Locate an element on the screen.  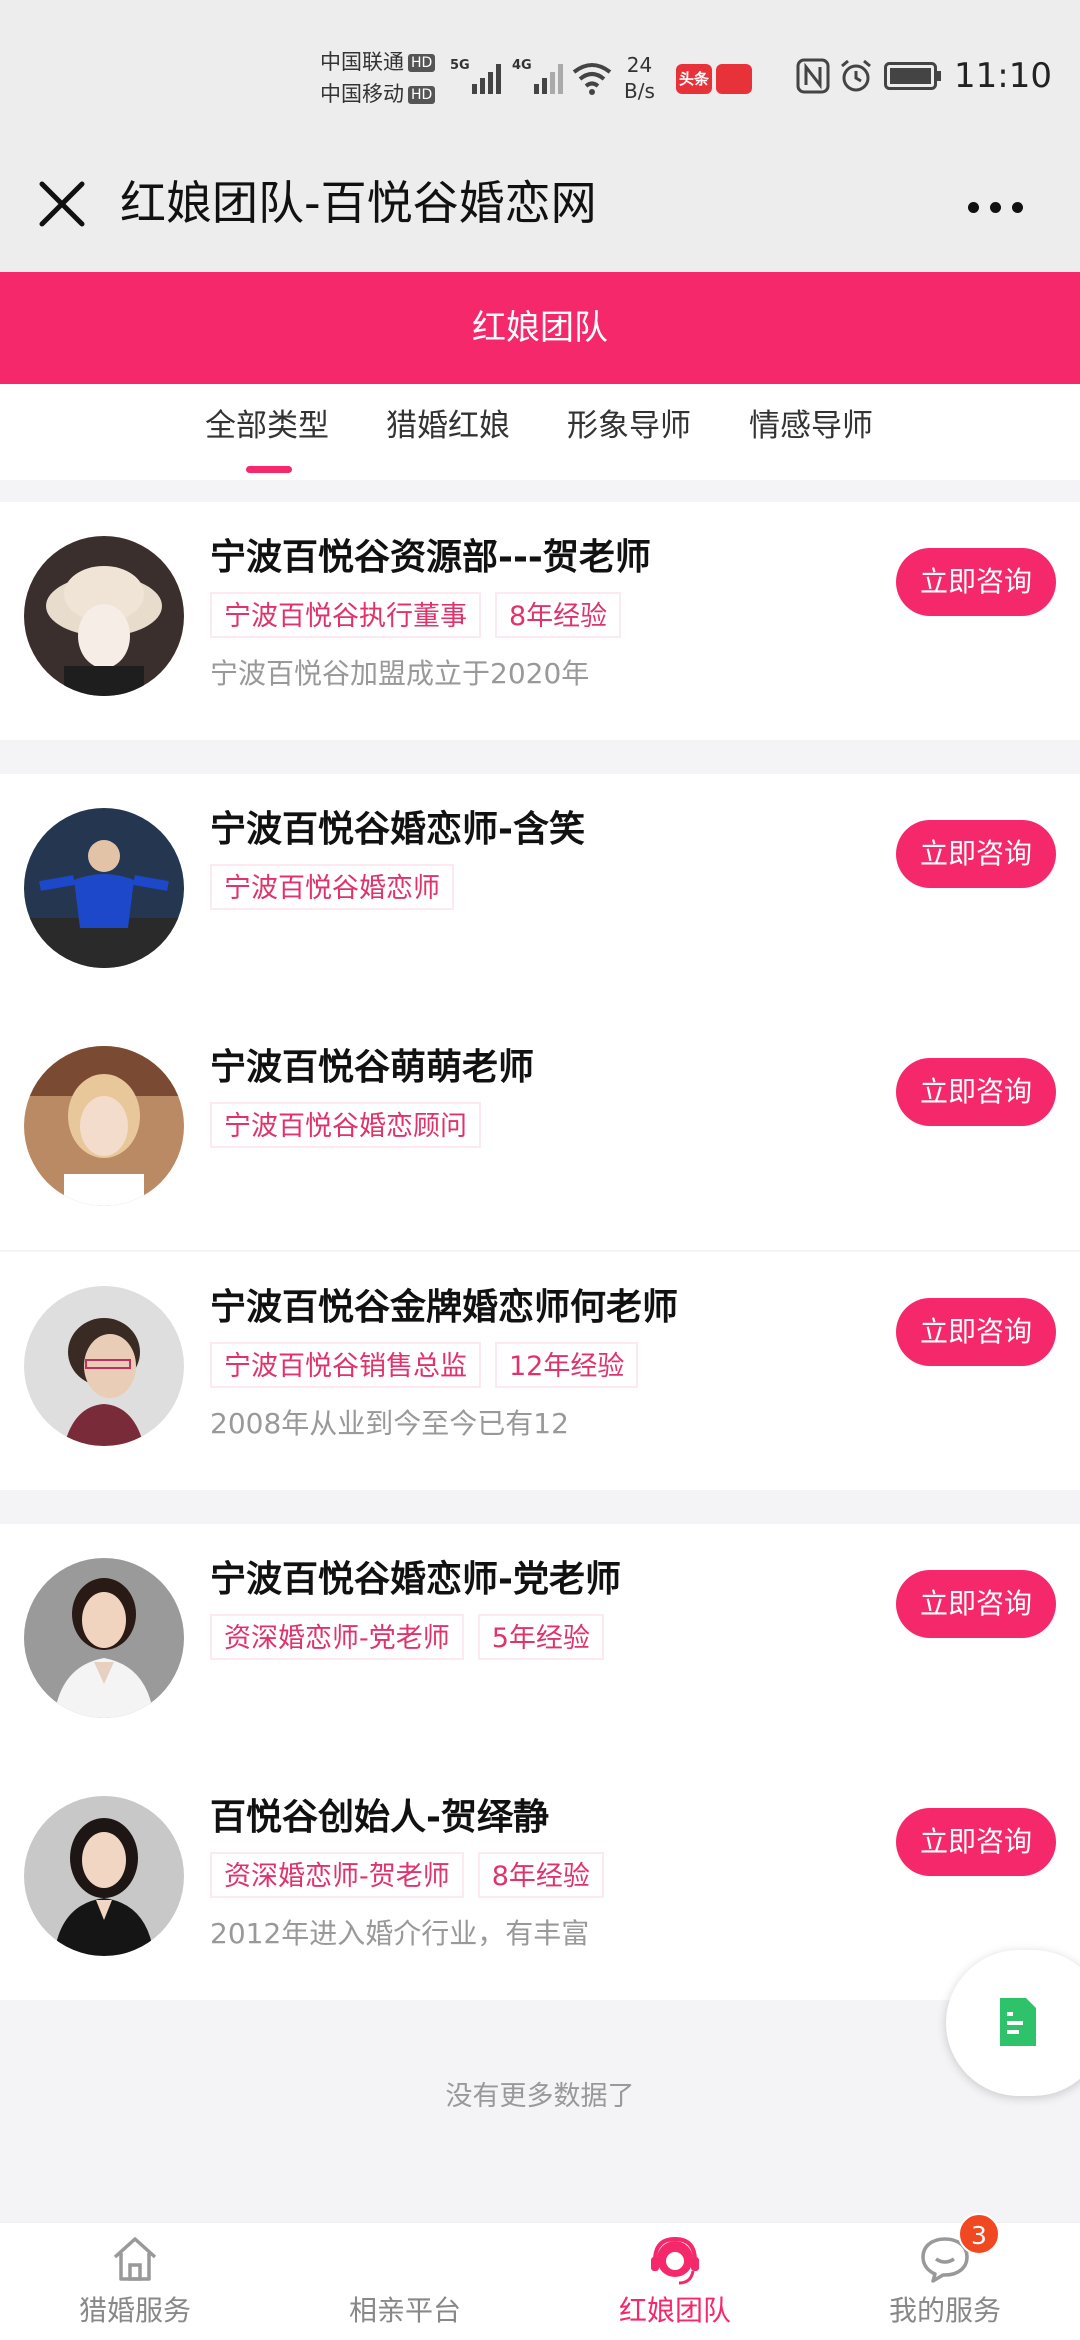
bottom-nav: 猎婚服务 相亲平台 红娘团队 3 我的服务 is located at coordinates (540, 2276).